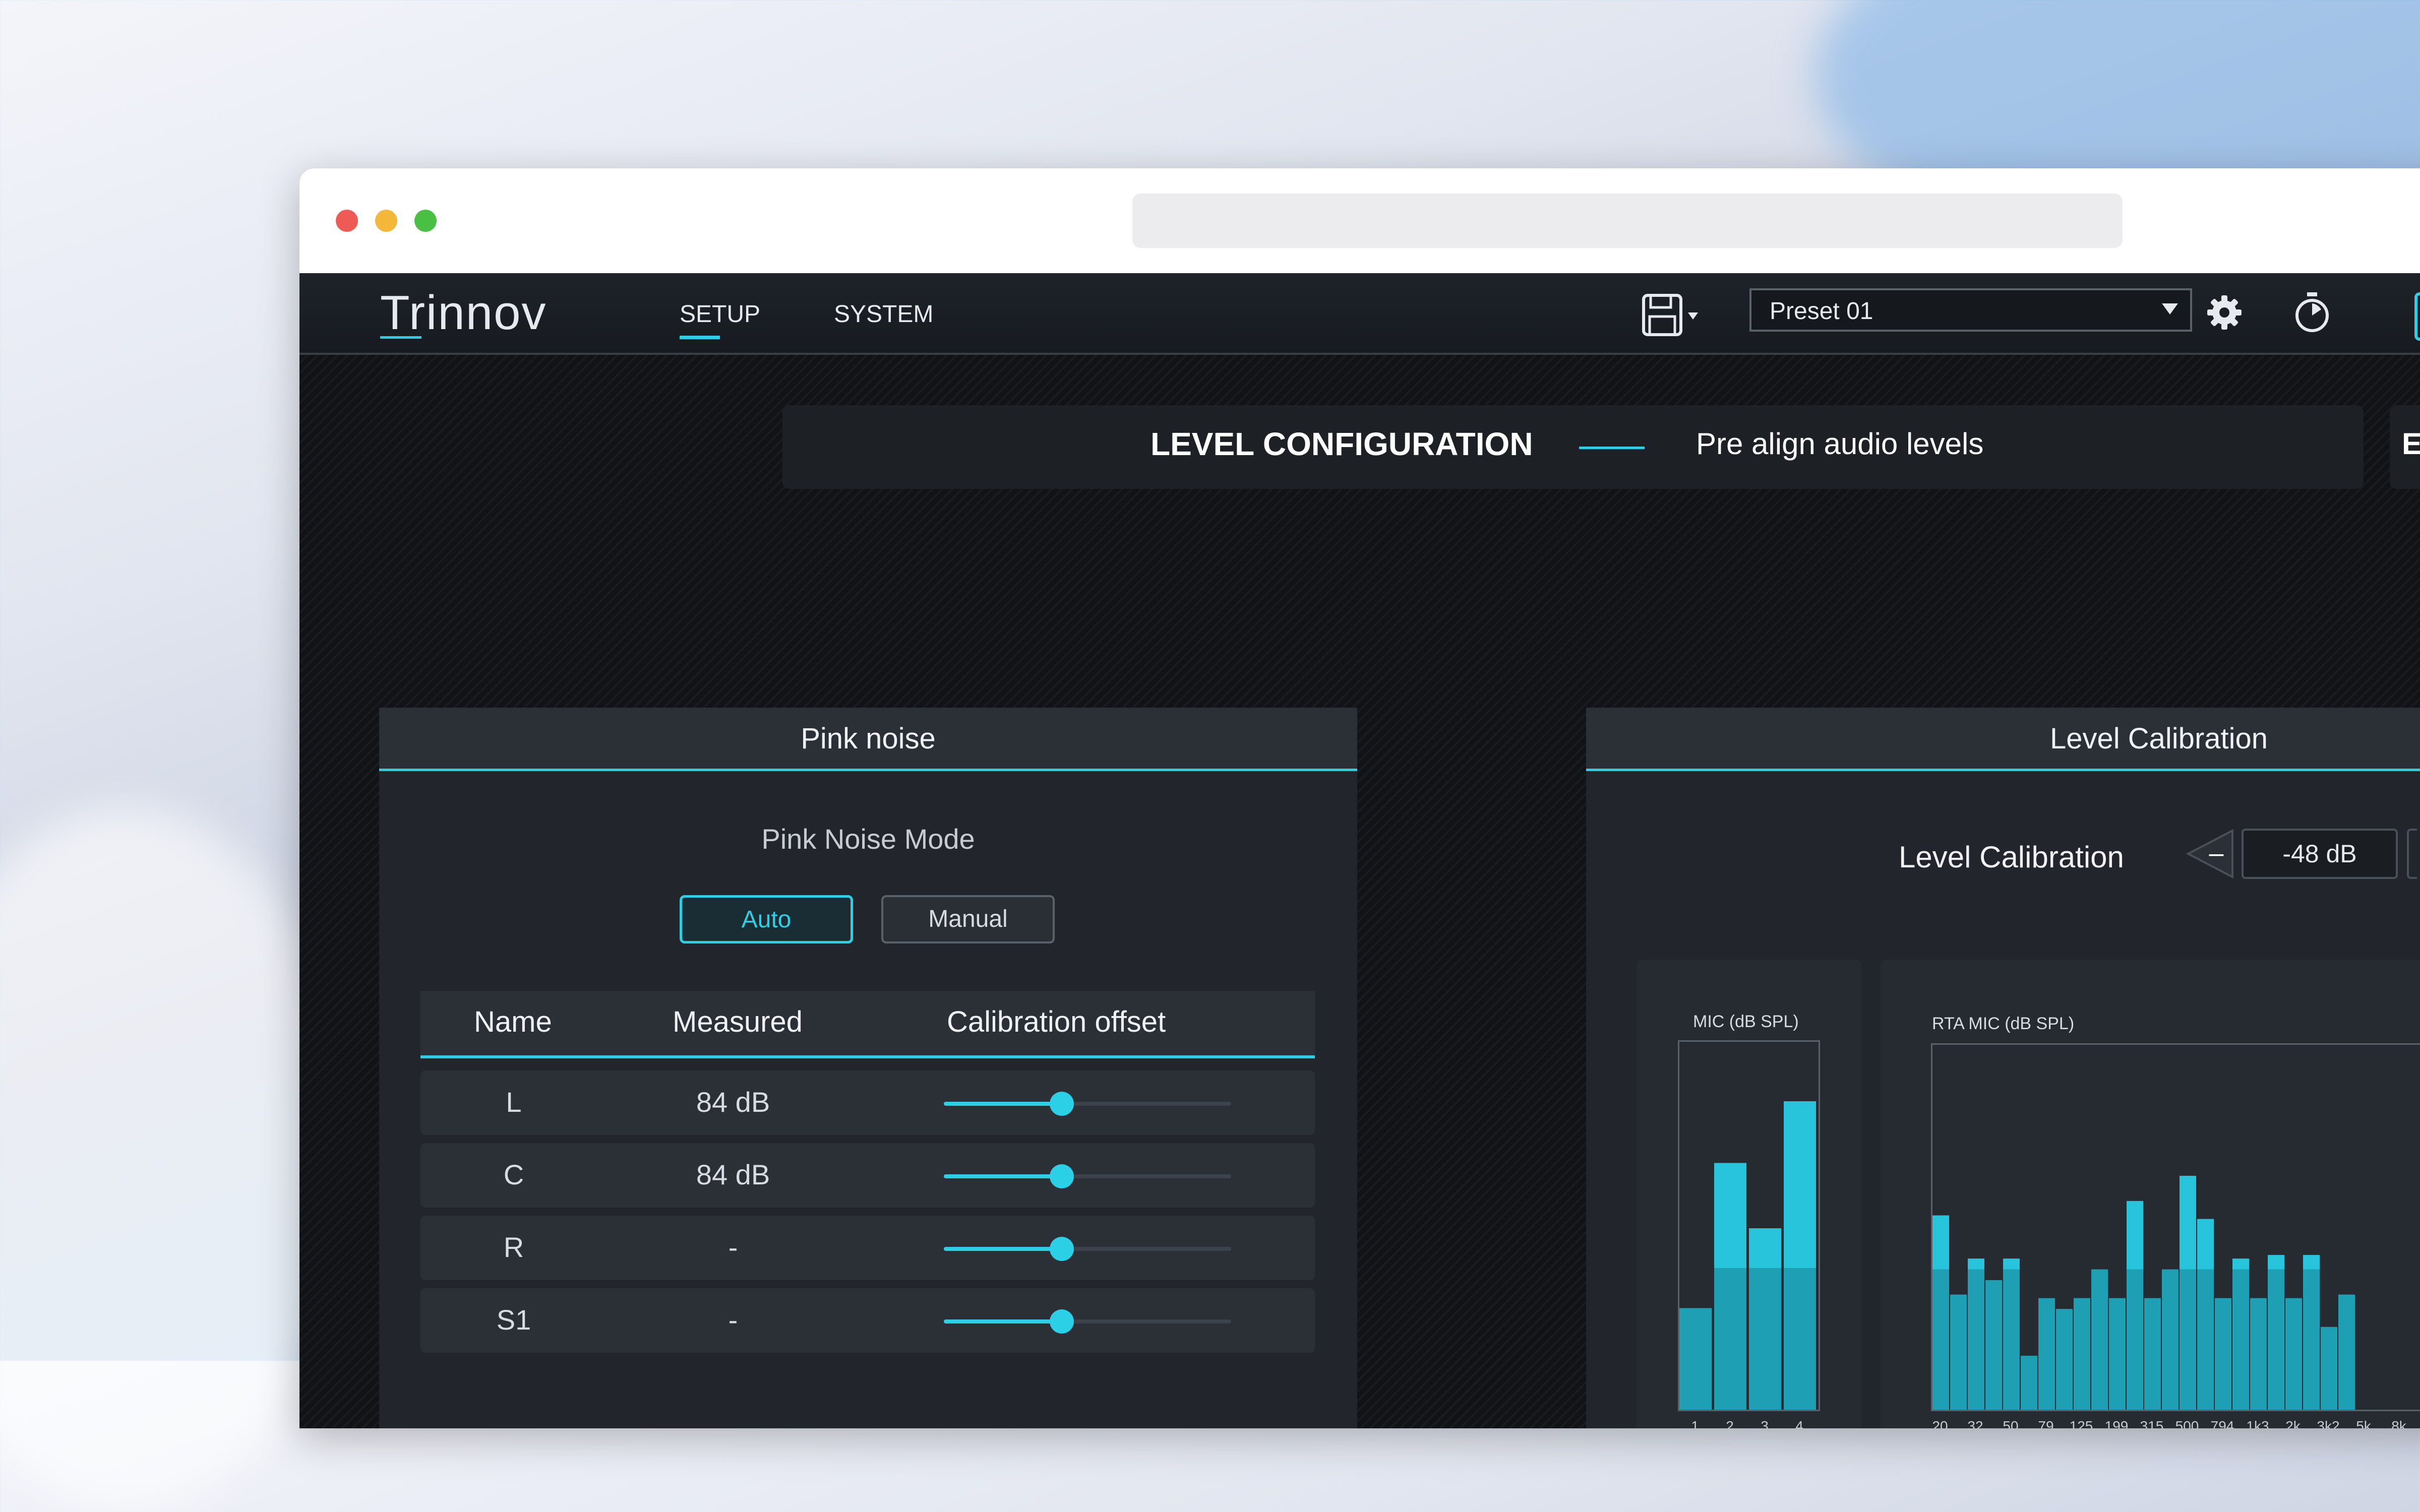 This screenshot has height=1512, width=2420. I want to click on preset-select: Preset 01, so click(1970, 310).